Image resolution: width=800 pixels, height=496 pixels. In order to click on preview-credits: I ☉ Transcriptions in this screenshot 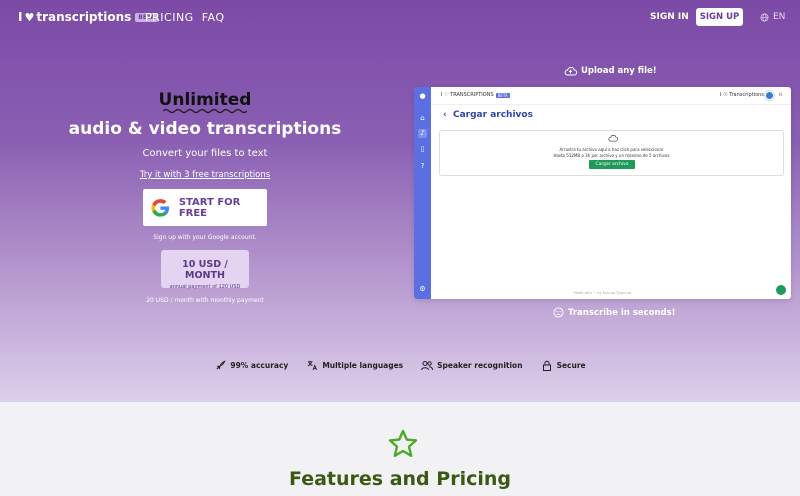, I will do `click(742, 95)`.